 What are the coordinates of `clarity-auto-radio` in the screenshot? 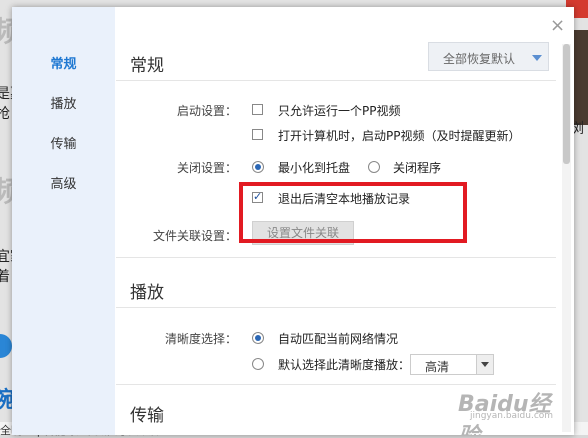 It's located at (258, 338).